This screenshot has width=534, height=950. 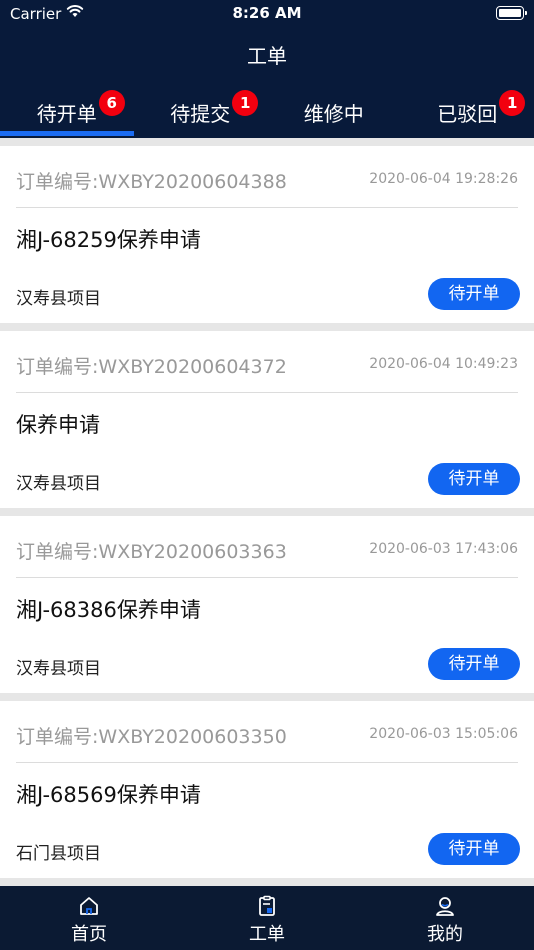 I want to click on tab-pending-open: 待开单 6, so click(x=67, y=112).